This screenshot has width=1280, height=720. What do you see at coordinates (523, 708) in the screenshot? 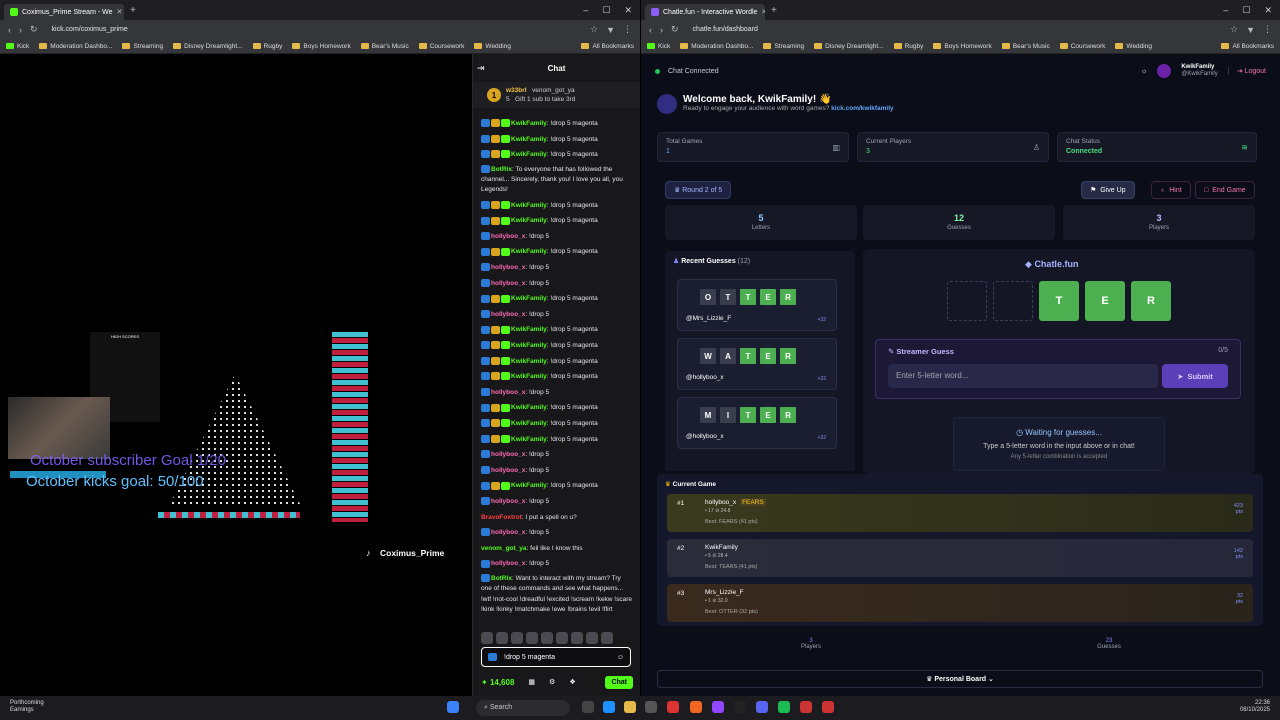
I see `taskbar-search: ⌕ Search` at bounding box center [523, 708].